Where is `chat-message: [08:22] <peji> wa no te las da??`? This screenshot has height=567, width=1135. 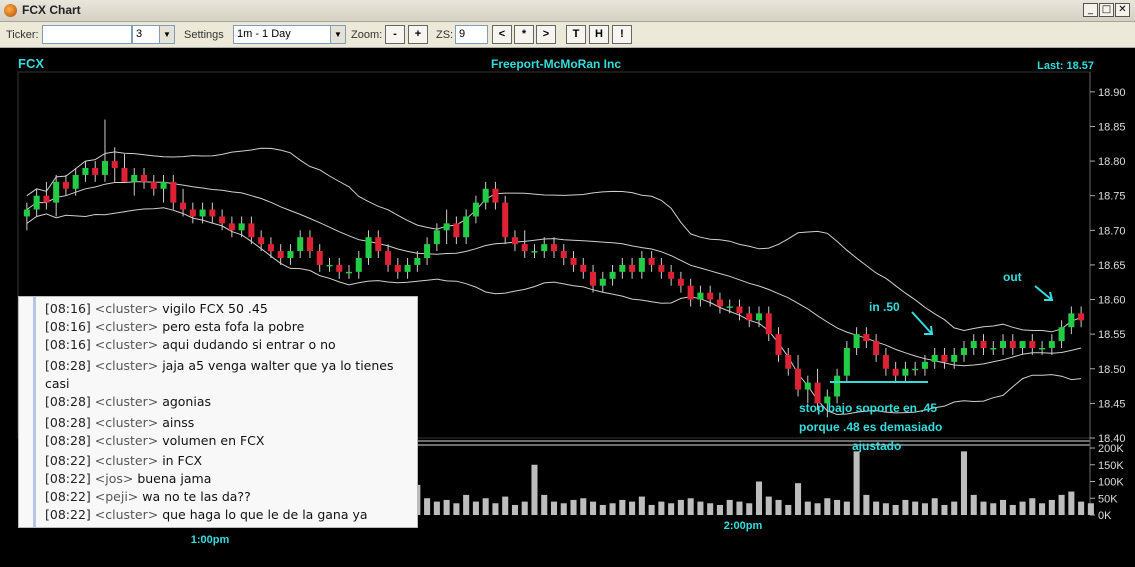 chat-message: [08:22] <peji> wa no te las da?? is located at coordinates (148, 496).